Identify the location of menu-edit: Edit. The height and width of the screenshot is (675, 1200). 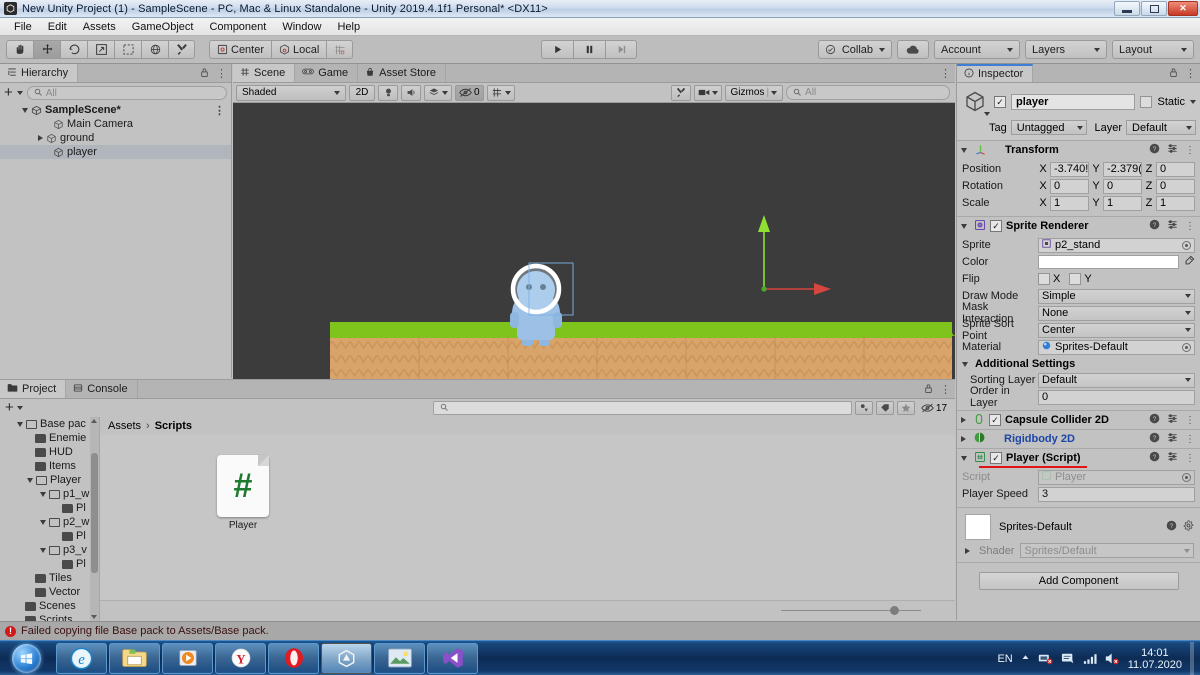
(57, 27).